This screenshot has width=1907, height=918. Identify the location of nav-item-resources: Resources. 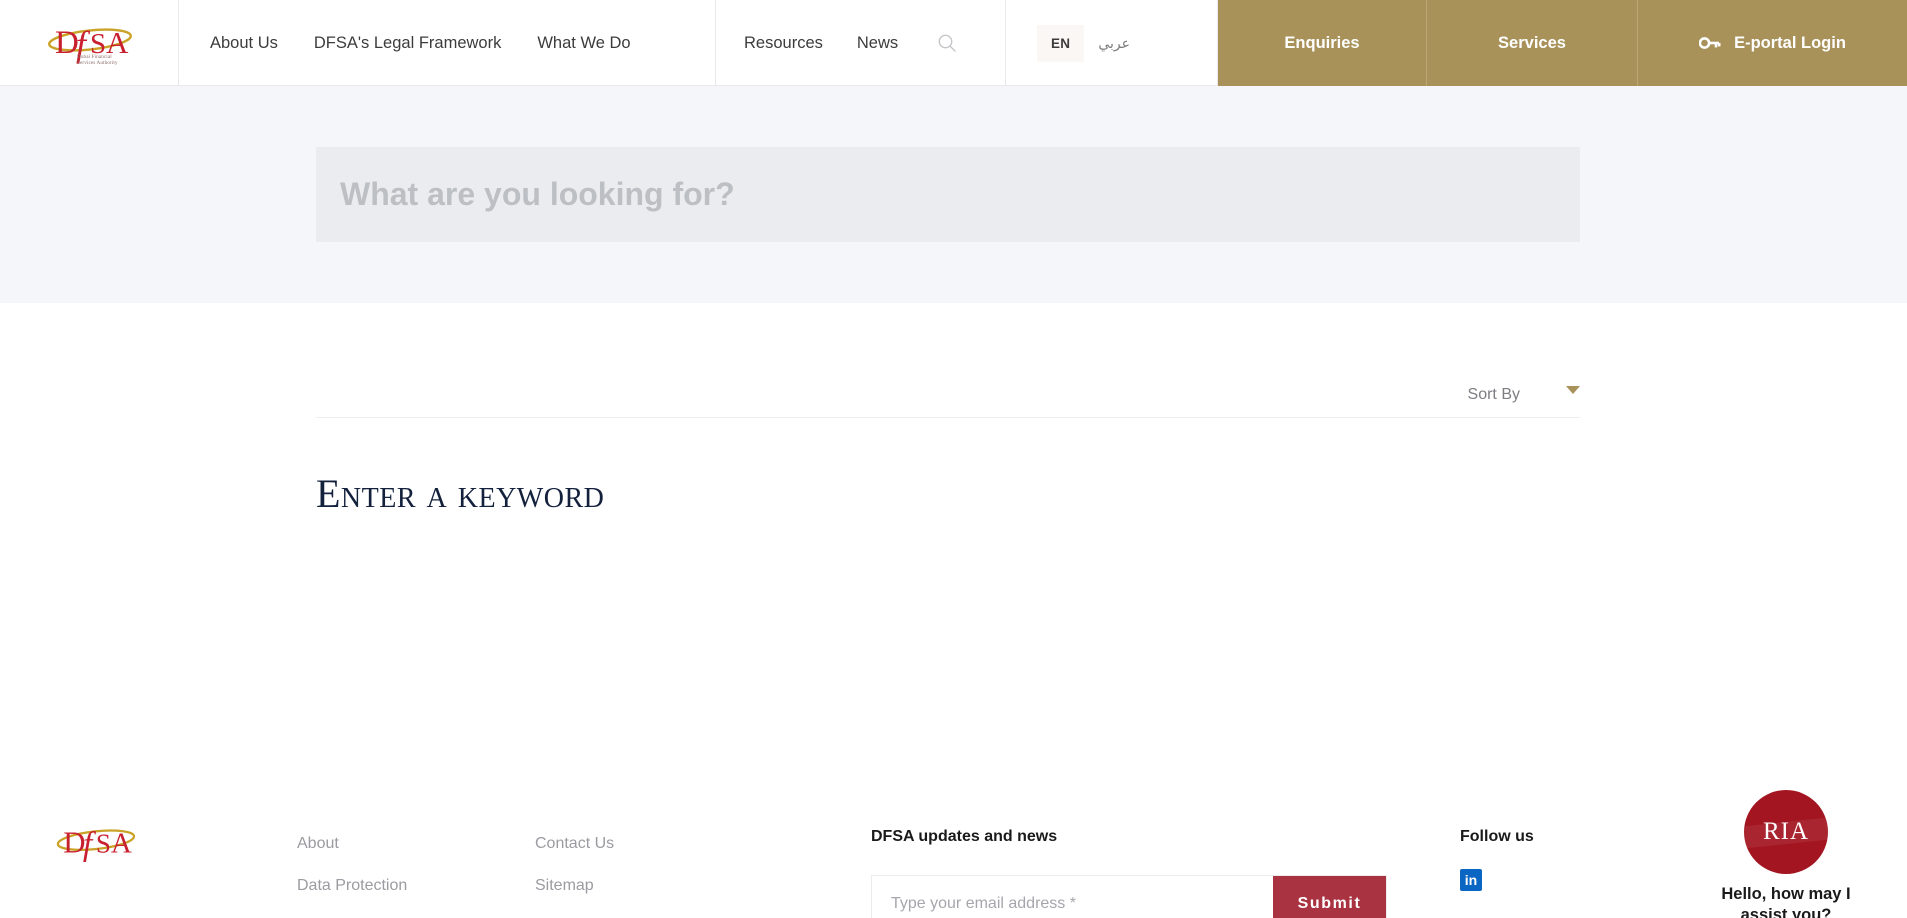
(783, 43).